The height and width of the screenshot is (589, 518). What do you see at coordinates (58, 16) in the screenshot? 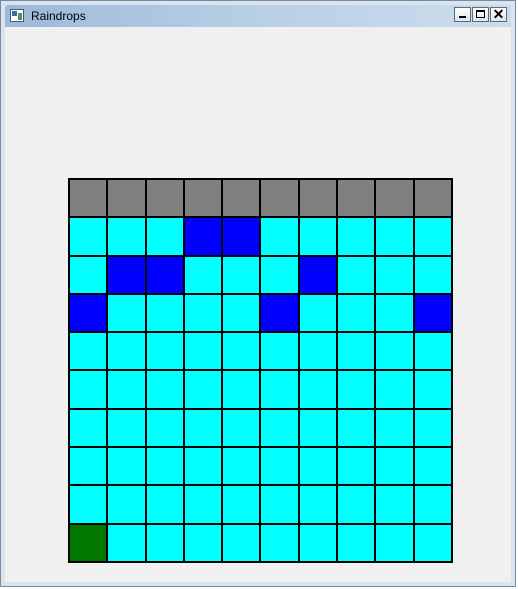
I see `window-title: Raindrops` at bounding box center [58, 16].